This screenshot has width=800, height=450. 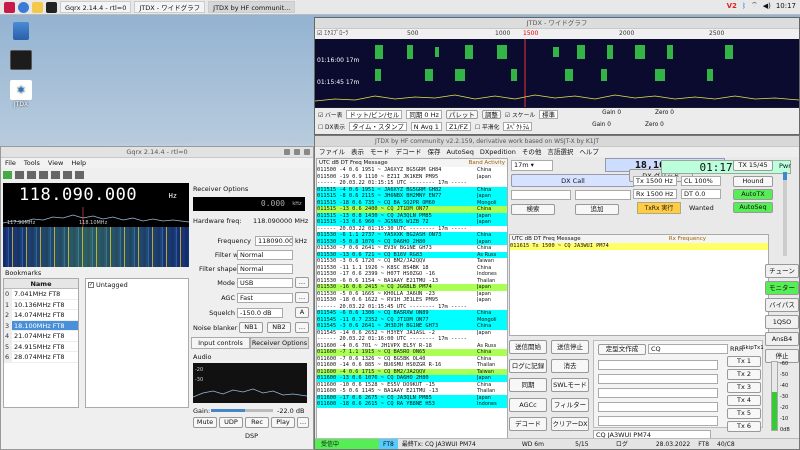 I want to click on spectrum-plot: 117.90MHz 118.10MHz, so click(x=96, y=217).